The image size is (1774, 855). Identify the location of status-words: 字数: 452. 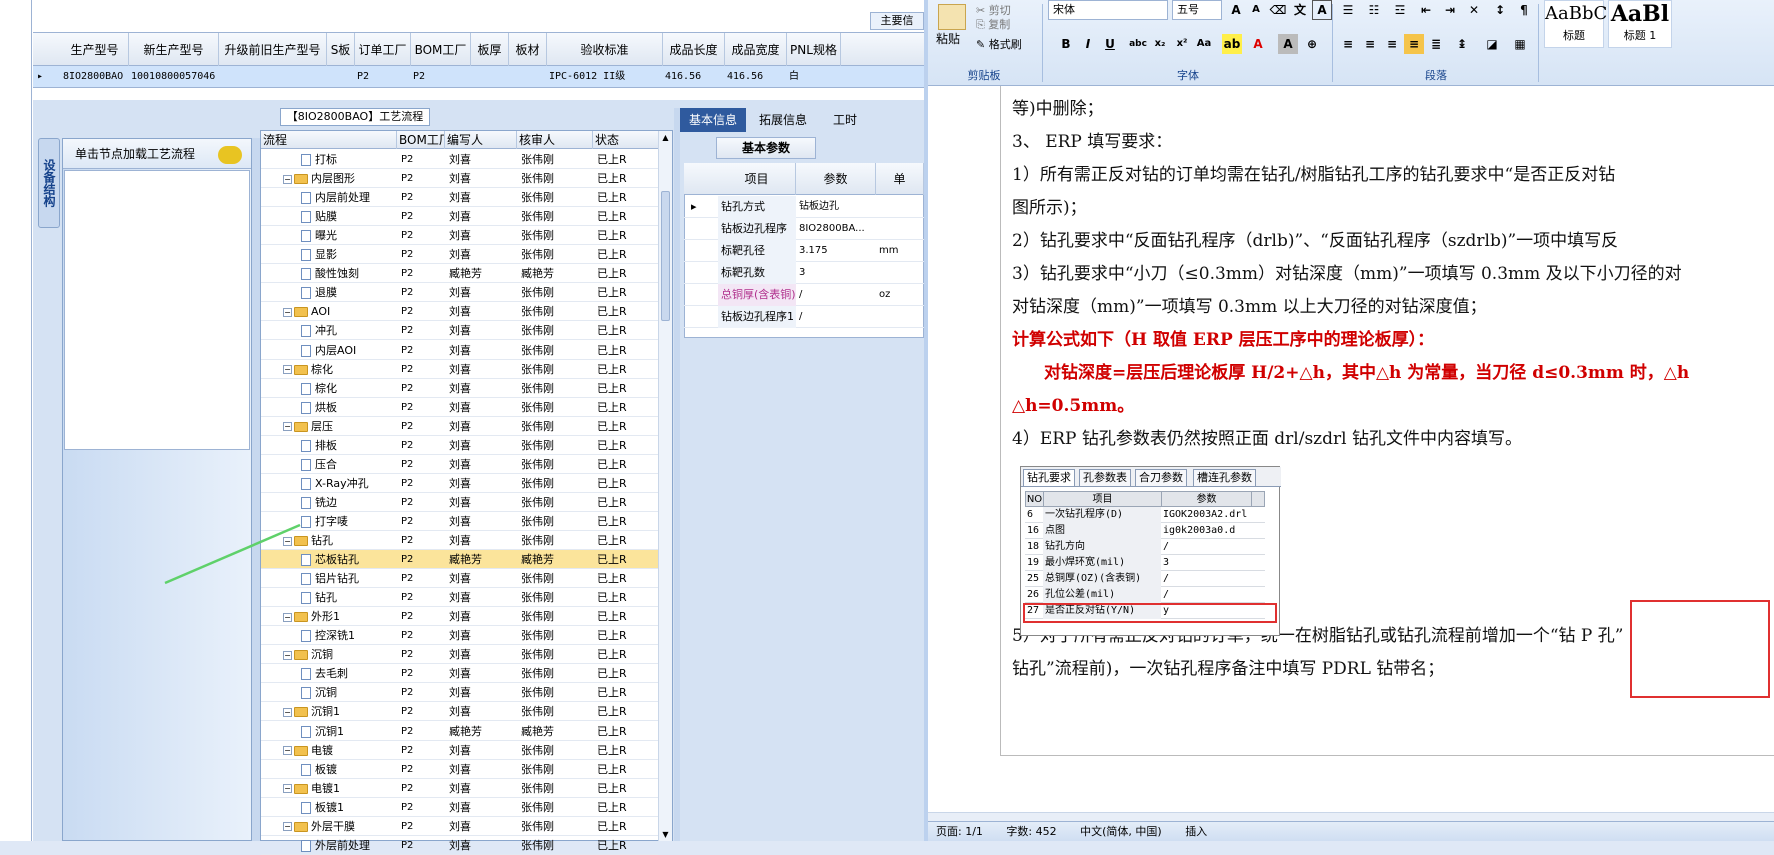
(1031, 831).